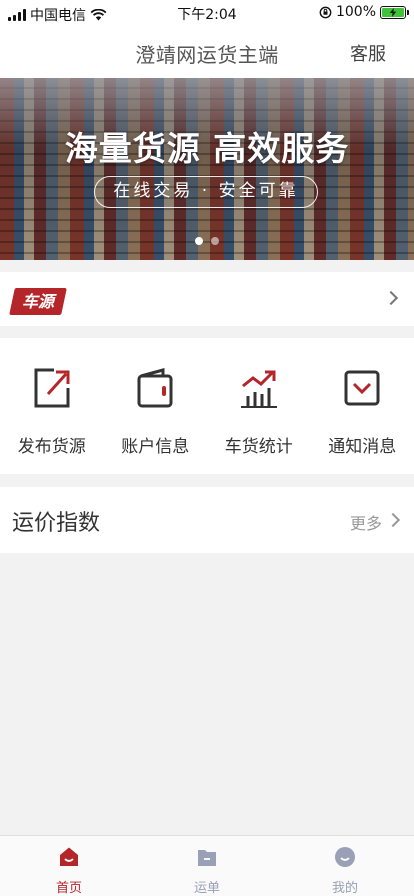 This screenshot has width=414, height=896. What do you see at coordinates (362, 447) in the screenshot?
I see `menu-label-notification: 通知消息` at bounding box center [362, 447].